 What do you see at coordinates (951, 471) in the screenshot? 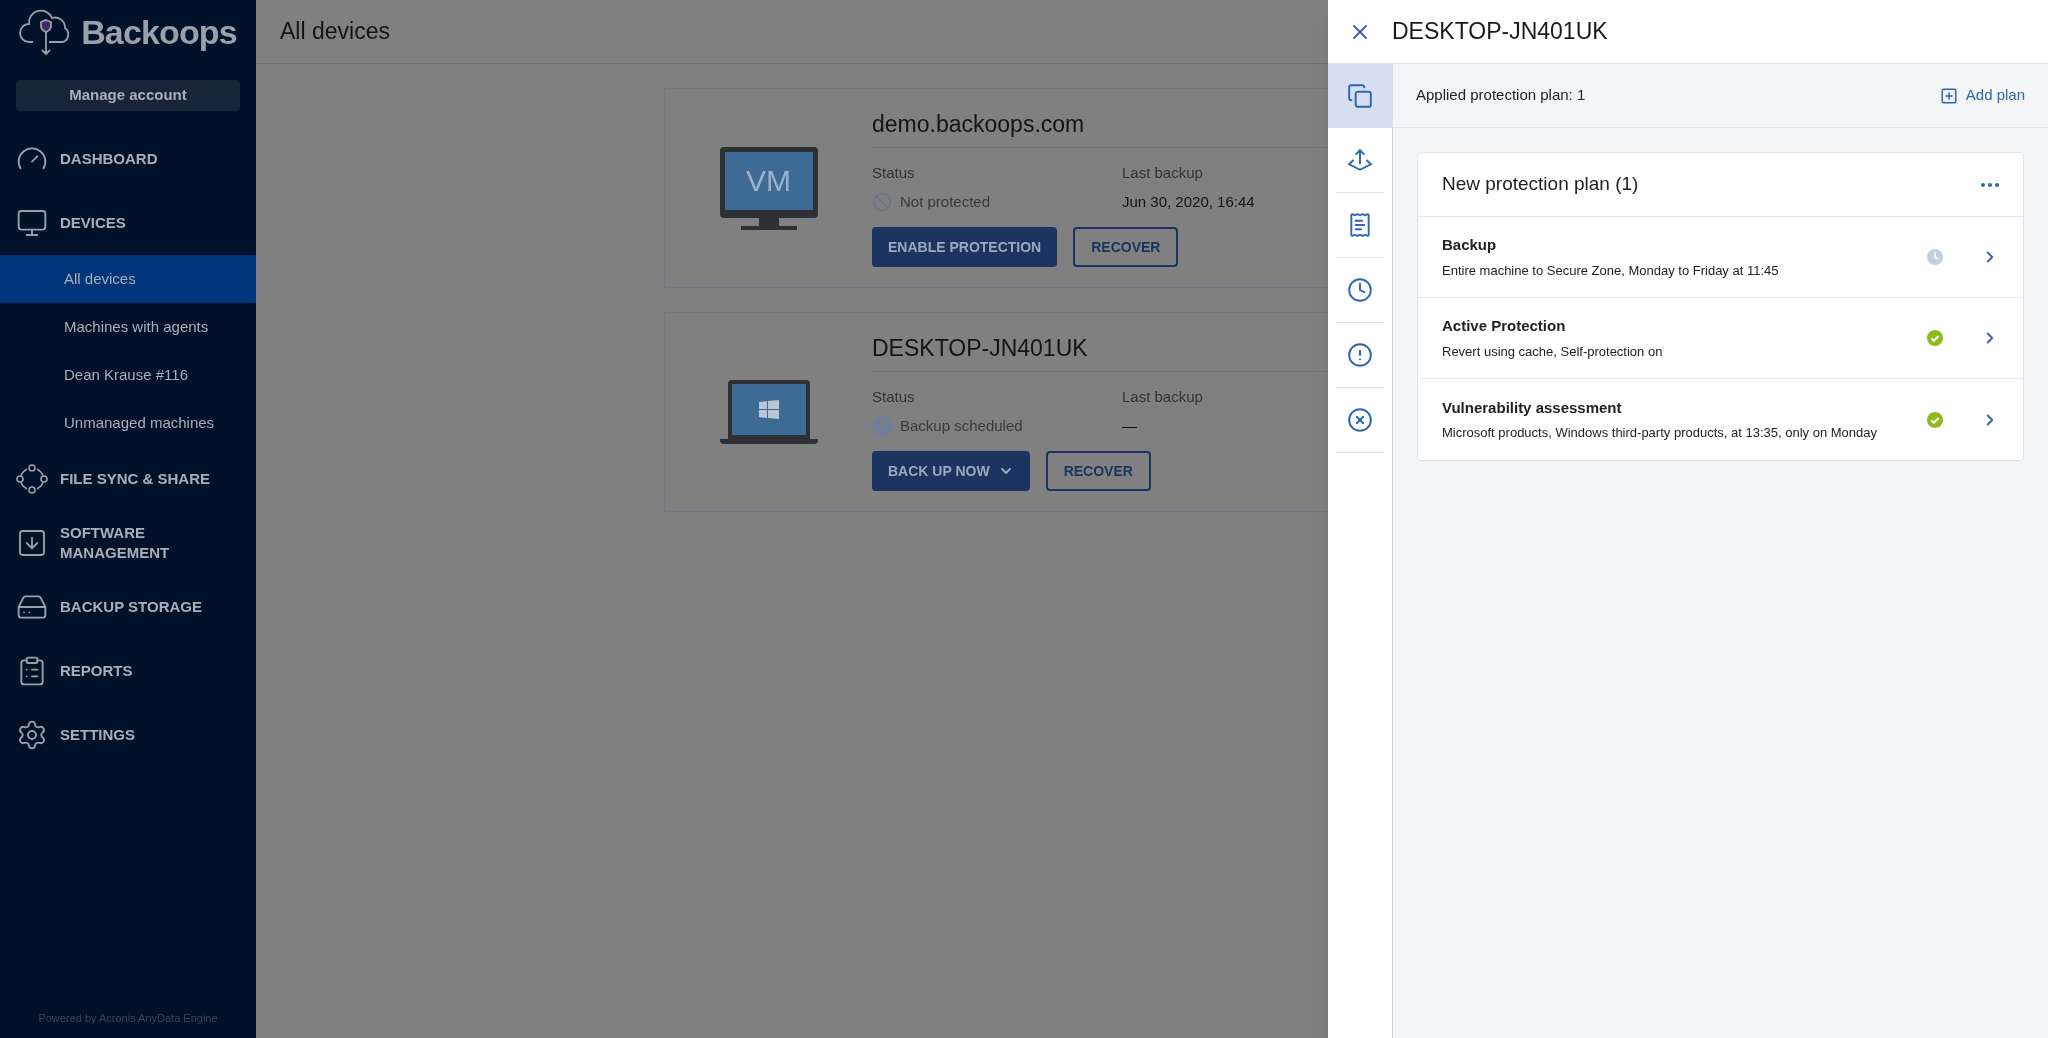
I see `action-button: BACK UP NOW` at bounding box center [951, 471].